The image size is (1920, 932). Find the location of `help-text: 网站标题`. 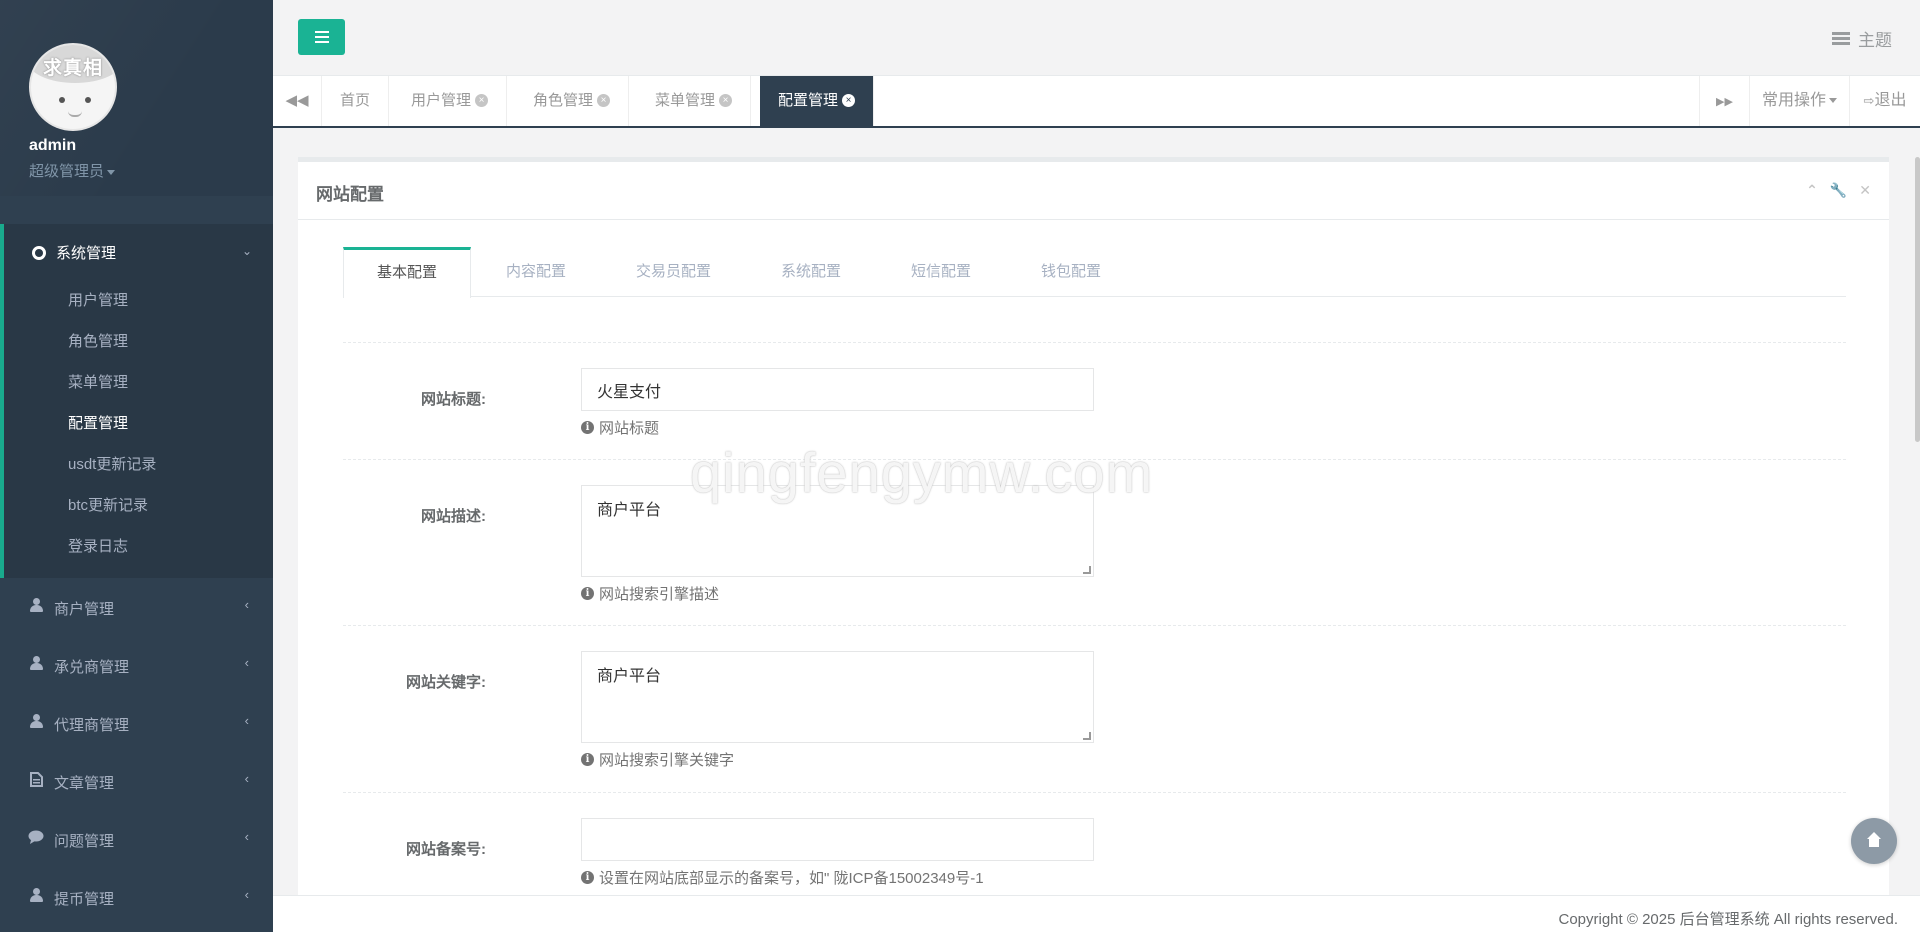

help-text: 网站标题 is located at coordinates (629, 428).